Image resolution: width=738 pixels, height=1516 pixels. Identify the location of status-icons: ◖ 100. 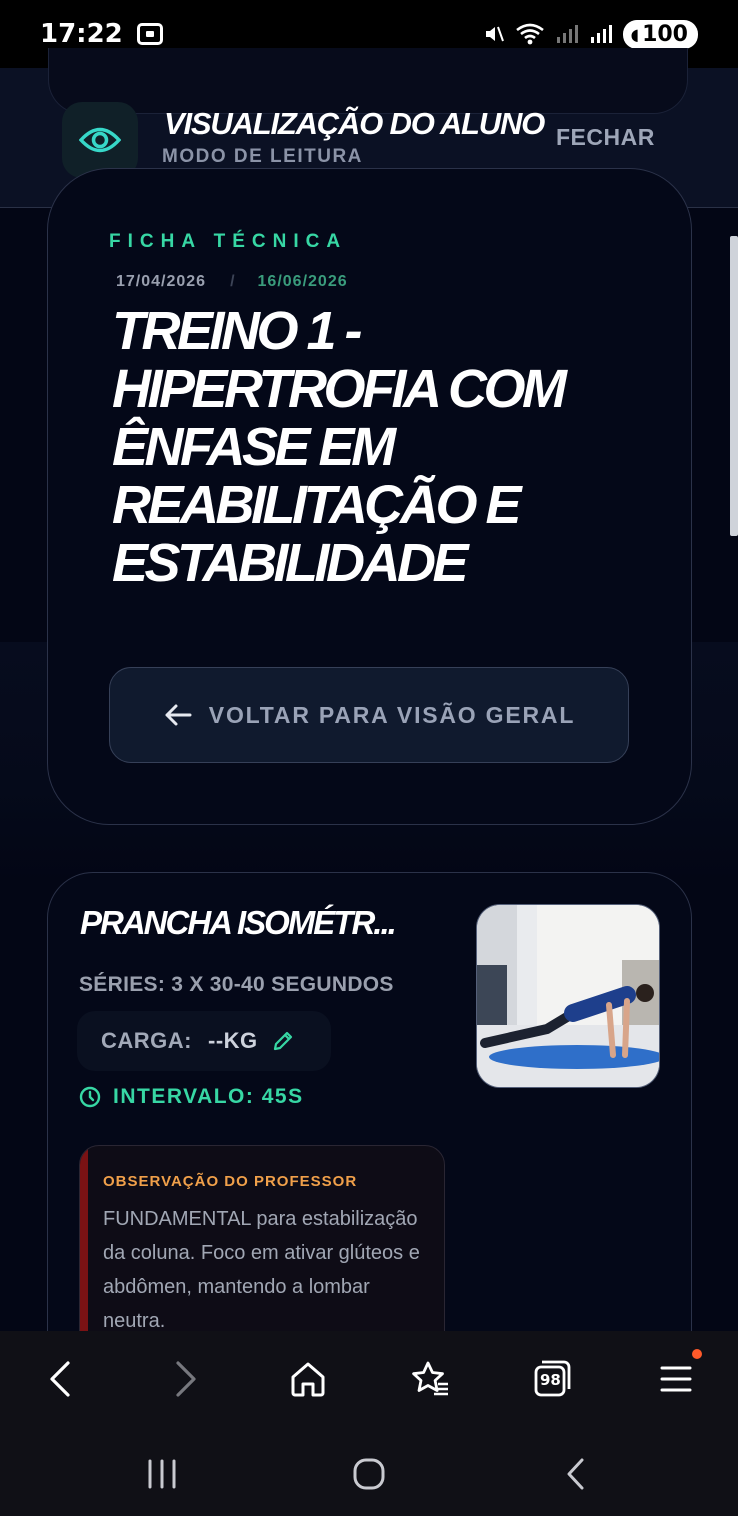
(590, 34).